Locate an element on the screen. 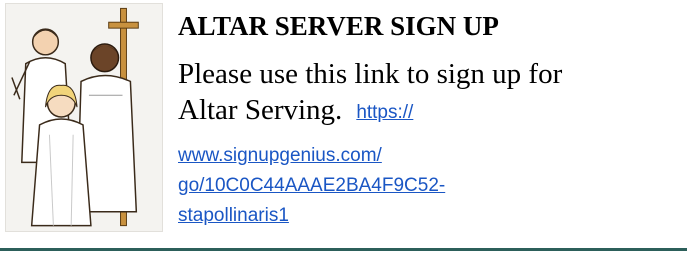 This screenshot has height=255, width=687. body-line-2-text: Altar Serving. is located at coordinates (260, 110).